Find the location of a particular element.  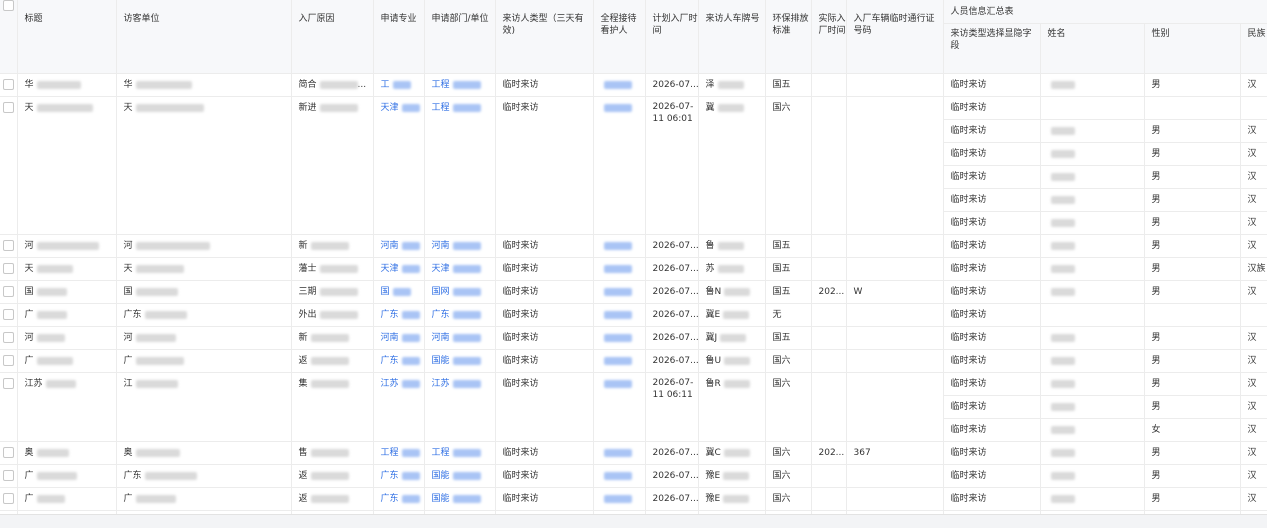

cell-reason: 新进 is located at coordinates (332, 165).